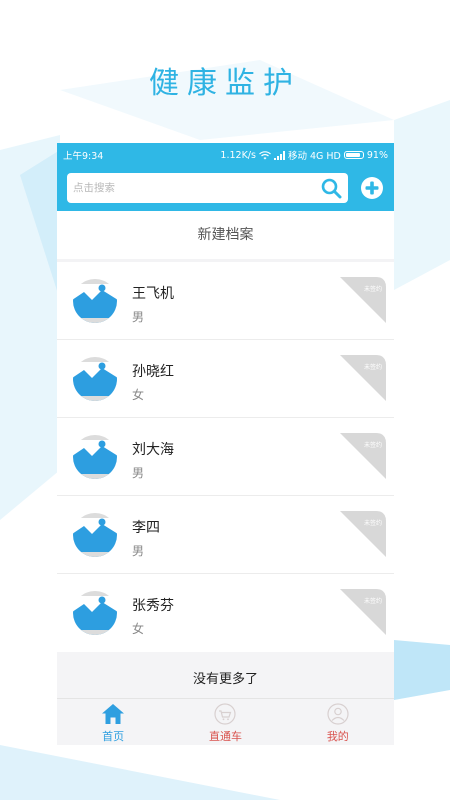  Describe the element at coordinates (331, 188) in the screenshot. I see `search-icon` at that location.